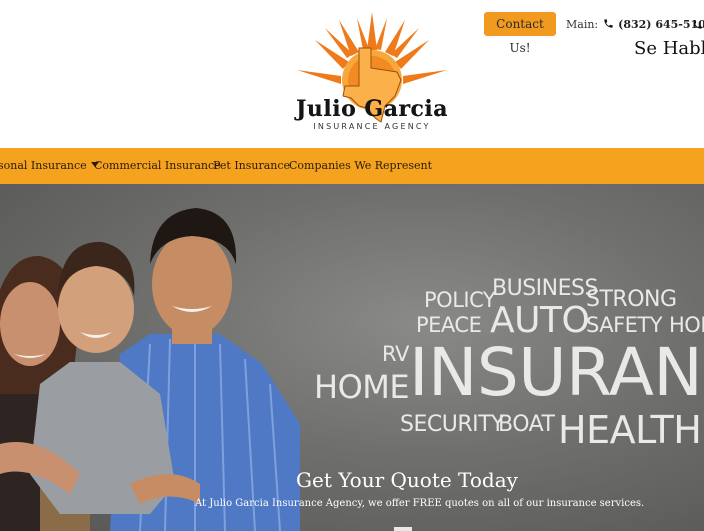 The image size is (704, 531). Describe the element at coordinates (403, 529) in the screenshot. I see `slider-indicator` at that location.